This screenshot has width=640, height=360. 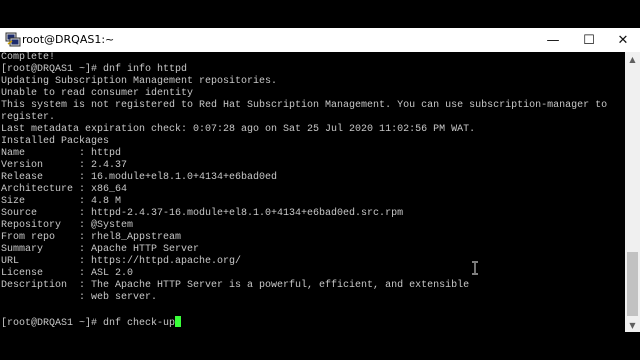 What do you see at coordinates (13, 39) in the screenshot?
I see `putty-icon` at bounding box center [13, 39].